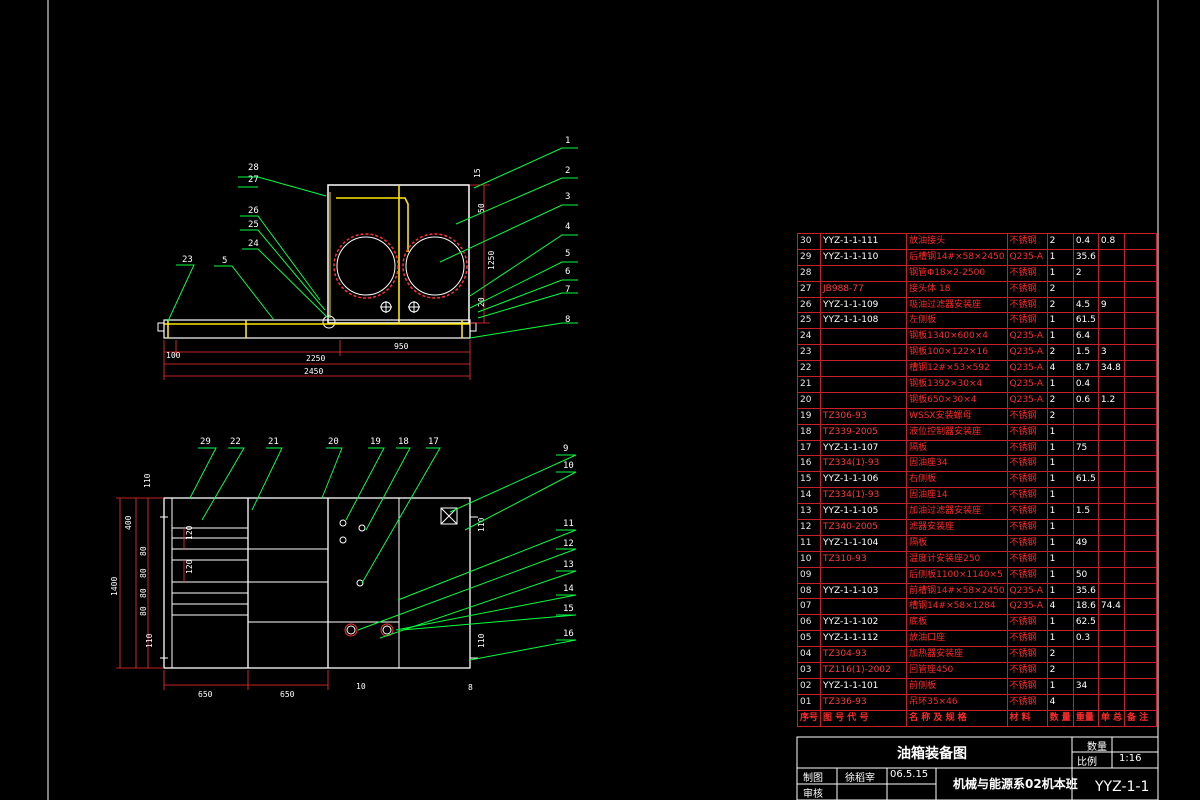  I want to click on front-callout-24: 24, so click(253, 244).